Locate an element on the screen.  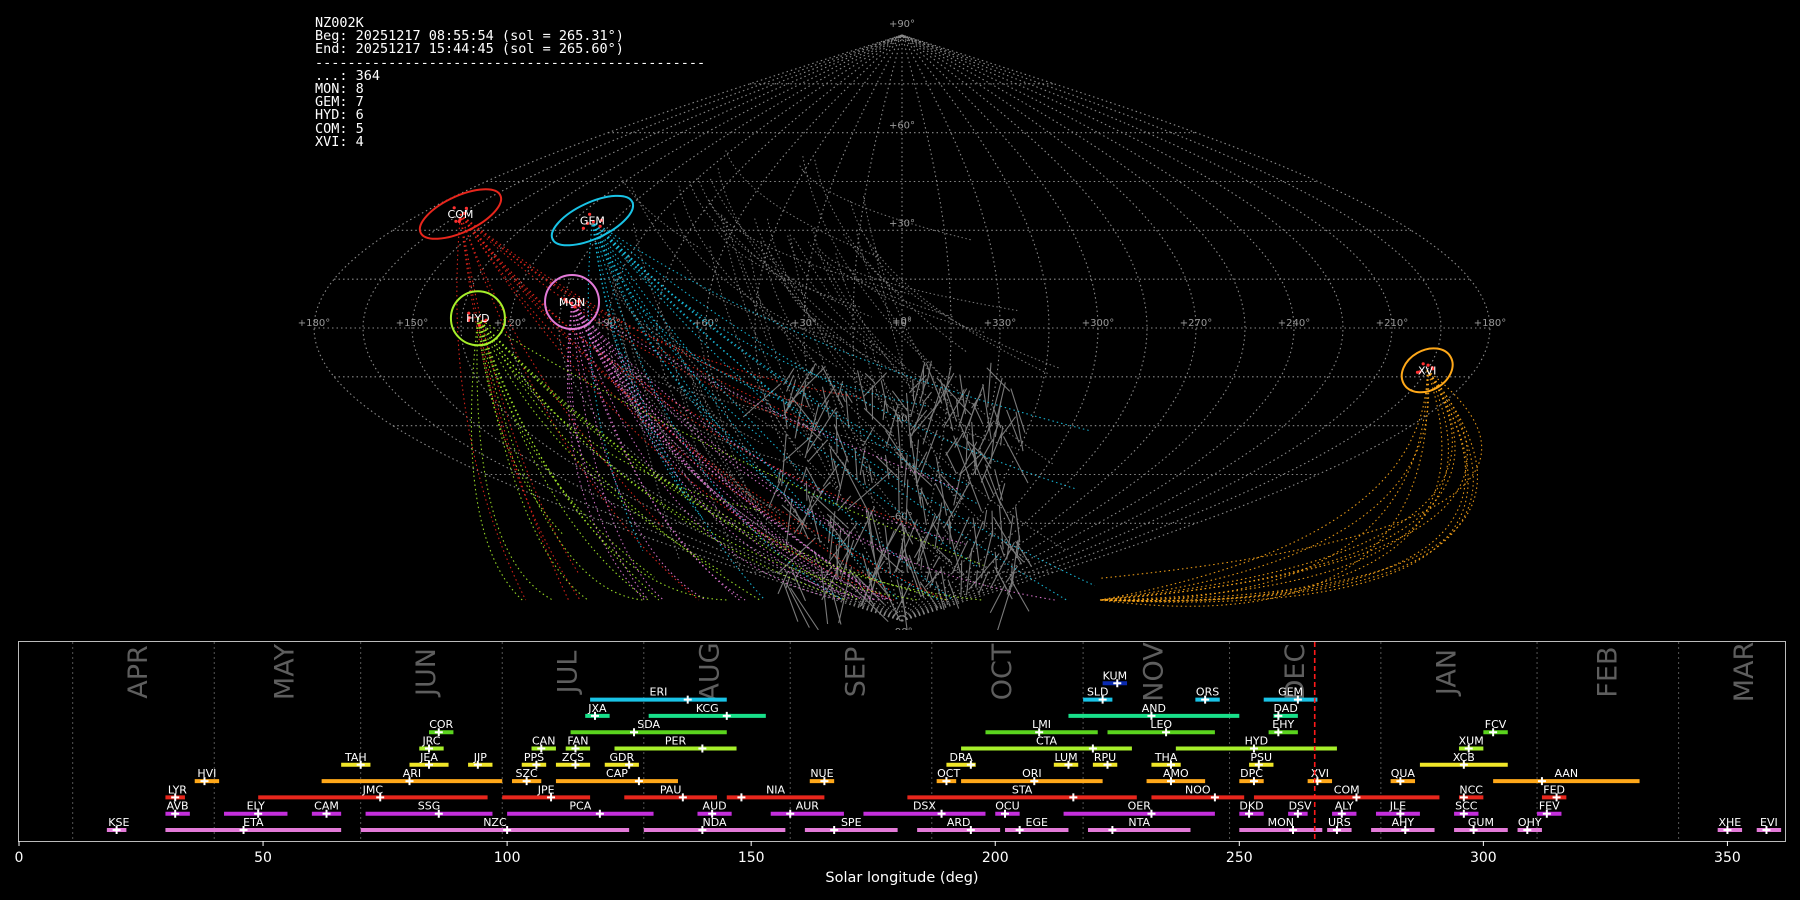
label-gum: GUM is located at coordinates (1481, 822).